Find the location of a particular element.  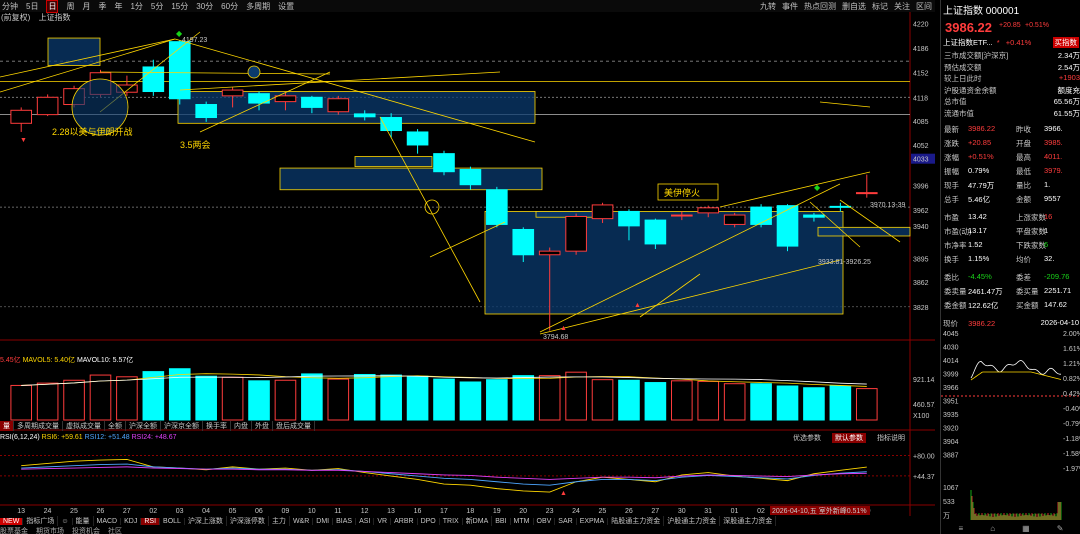

indicator-tab: 陆股通主力资金 is located at coordinates (636, 521).